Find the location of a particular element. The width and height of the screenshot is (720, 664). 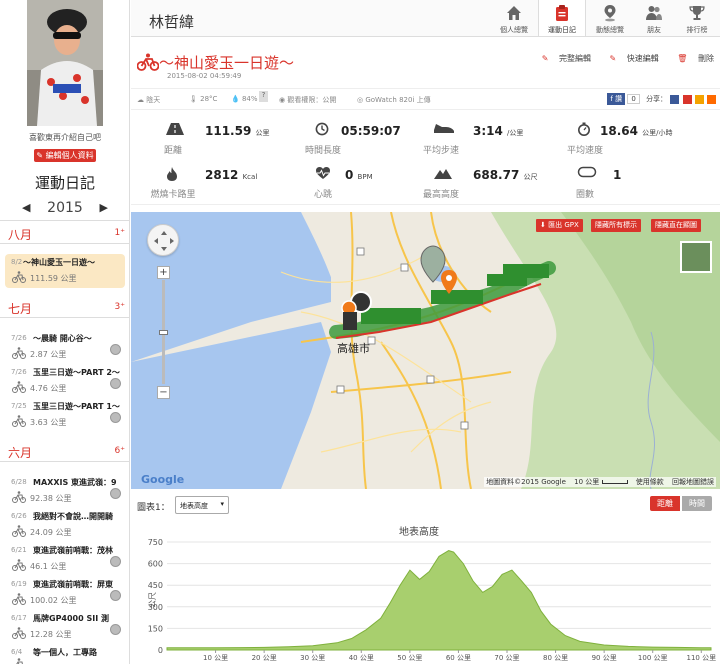

nav-label: 動態總覽 is located at coordinates (610, 30).